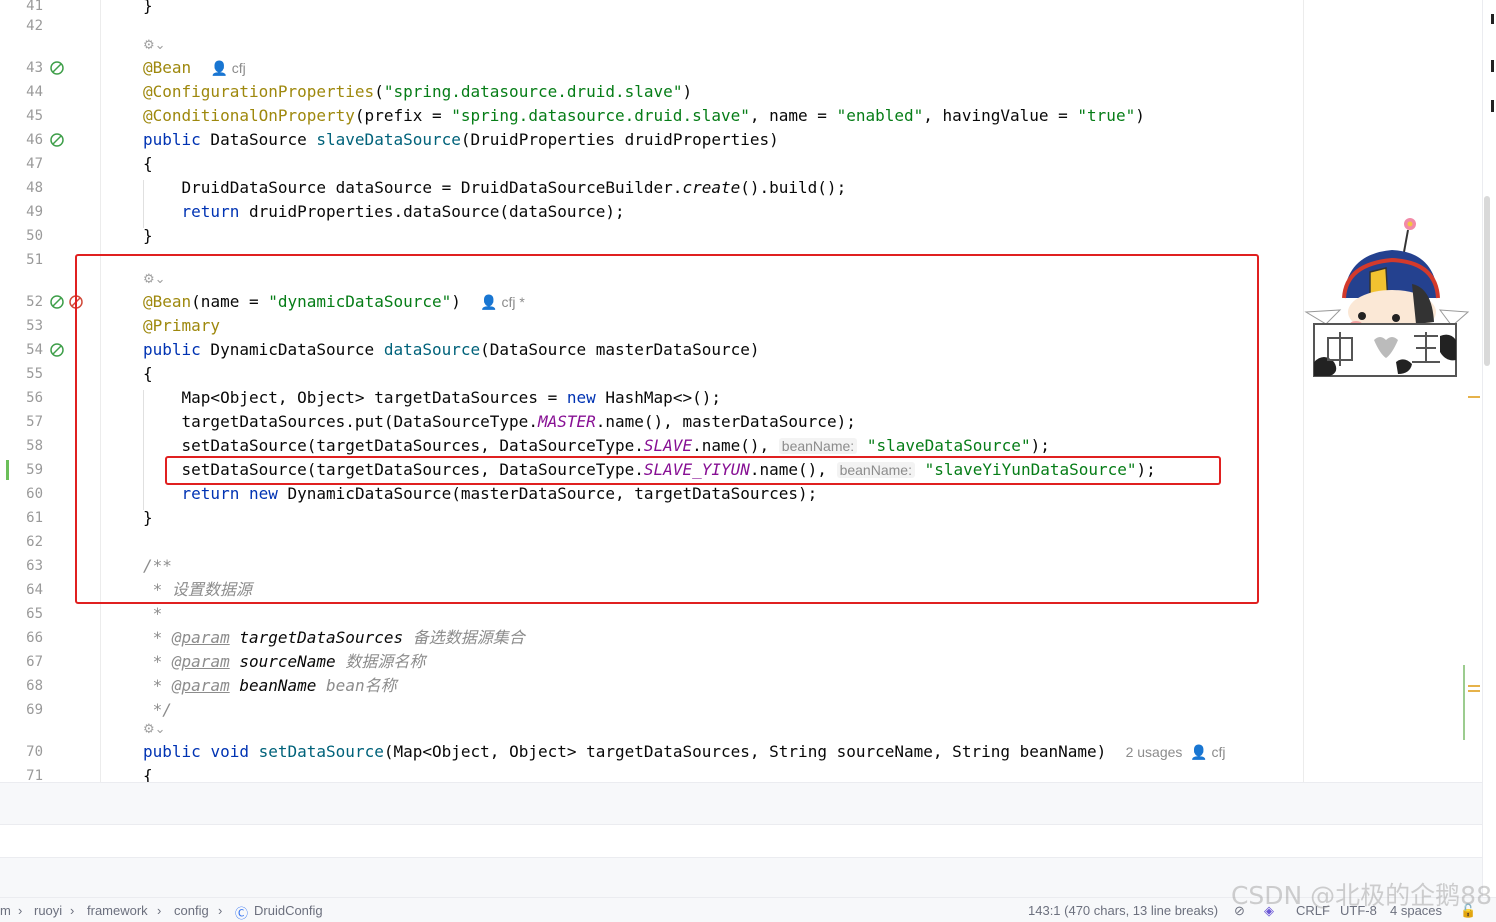  I want to click on line-number: 53, so click(34, 326).